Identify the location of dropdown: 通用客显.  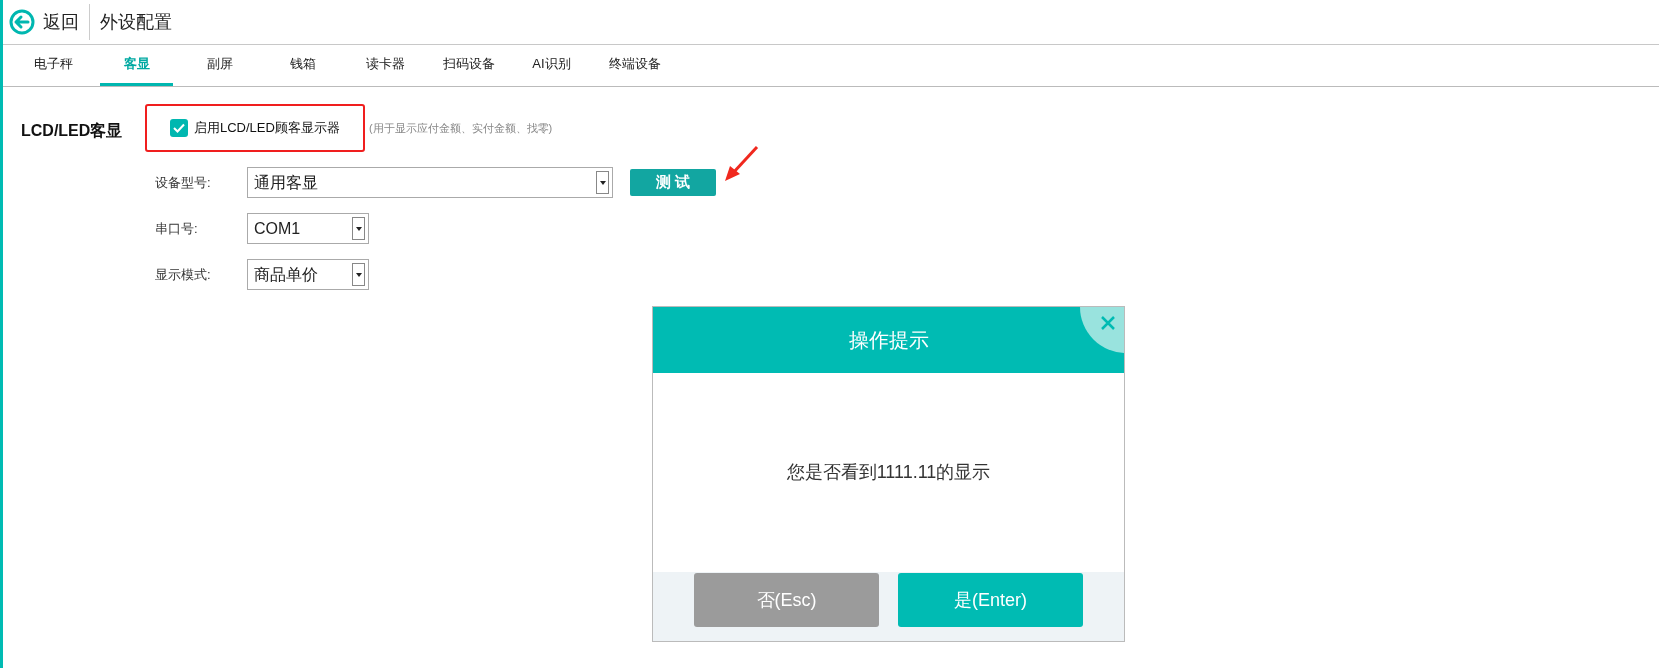
(430, 182).